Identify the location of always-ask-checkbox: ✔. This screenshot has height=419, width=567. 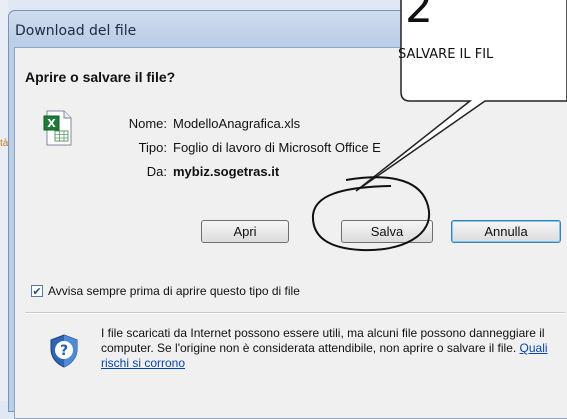
(37, 291).